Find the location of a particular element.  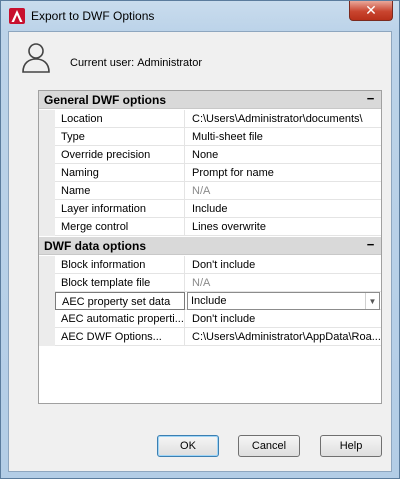

property-row: Merge control Lines overwrite is located at coordinates (210, 227).